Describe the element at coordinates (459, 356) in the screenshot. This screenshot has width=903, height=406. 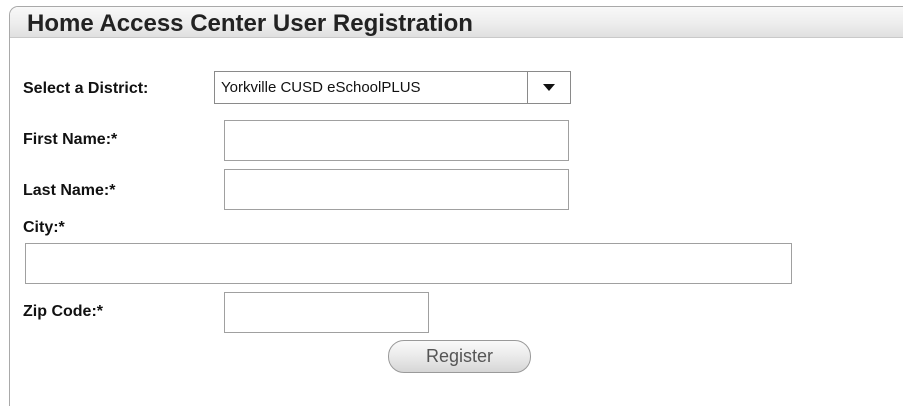
I see `register-button: Register` at that location.